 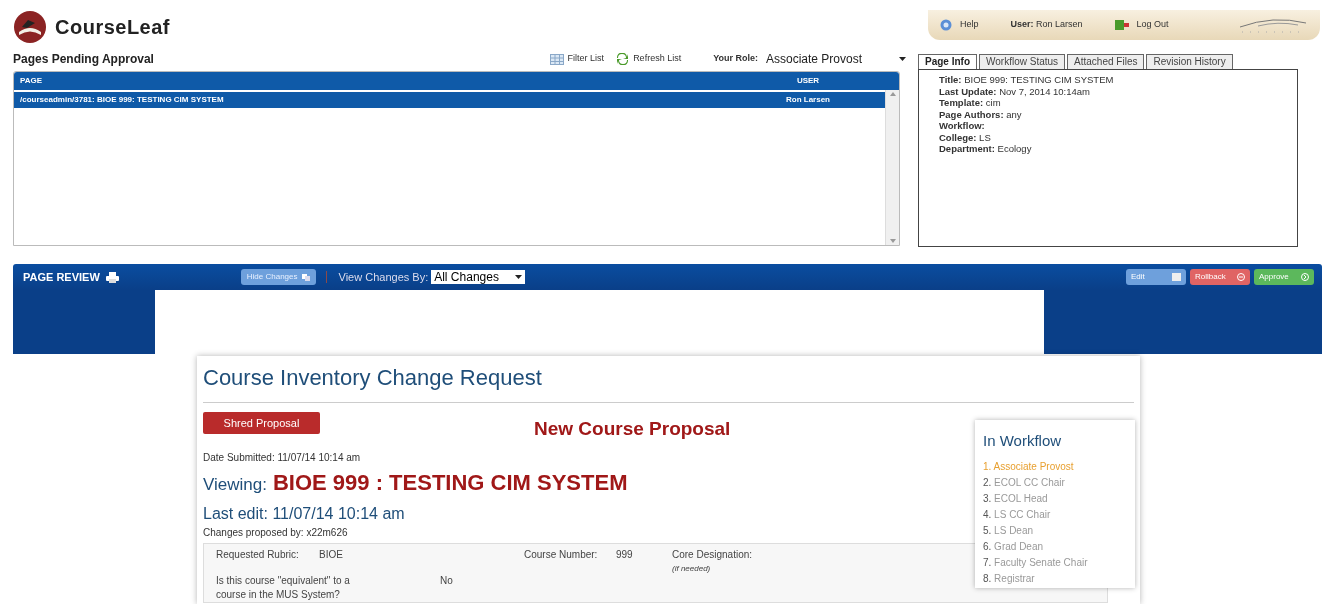 What do you see at coordinates (446, 580) in the screenshot?
I see `field-value: No` at bounding box center [446, 580].